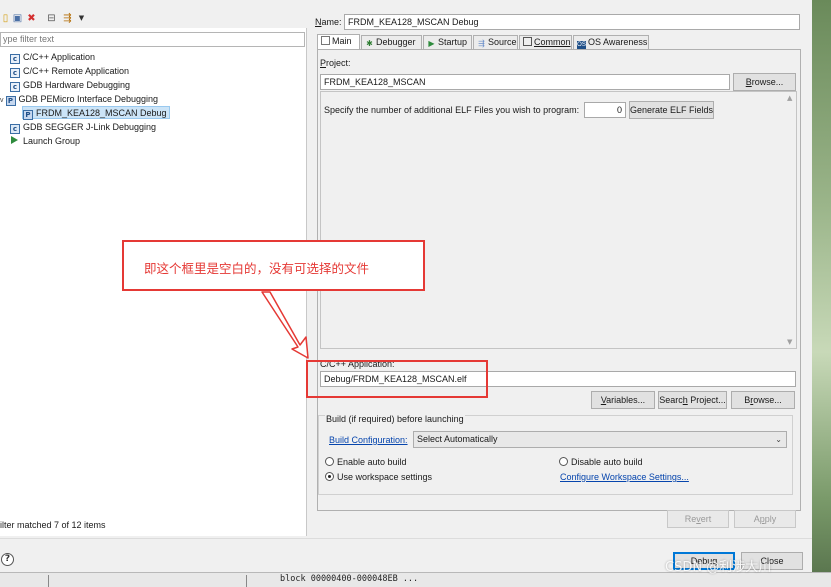 The image size is (831, 587). Describe the element at coordinates (457, 439) in the screenshot. I see `build-config-value: Select Automatically` at that location.